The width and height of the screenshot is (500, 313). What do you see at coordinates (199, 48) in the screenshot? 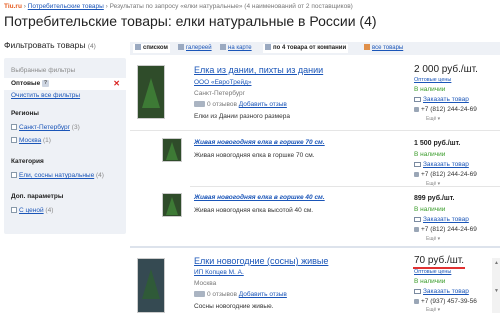
I see `tab-gallery-label: галереей` at bounding box center [199, 48].